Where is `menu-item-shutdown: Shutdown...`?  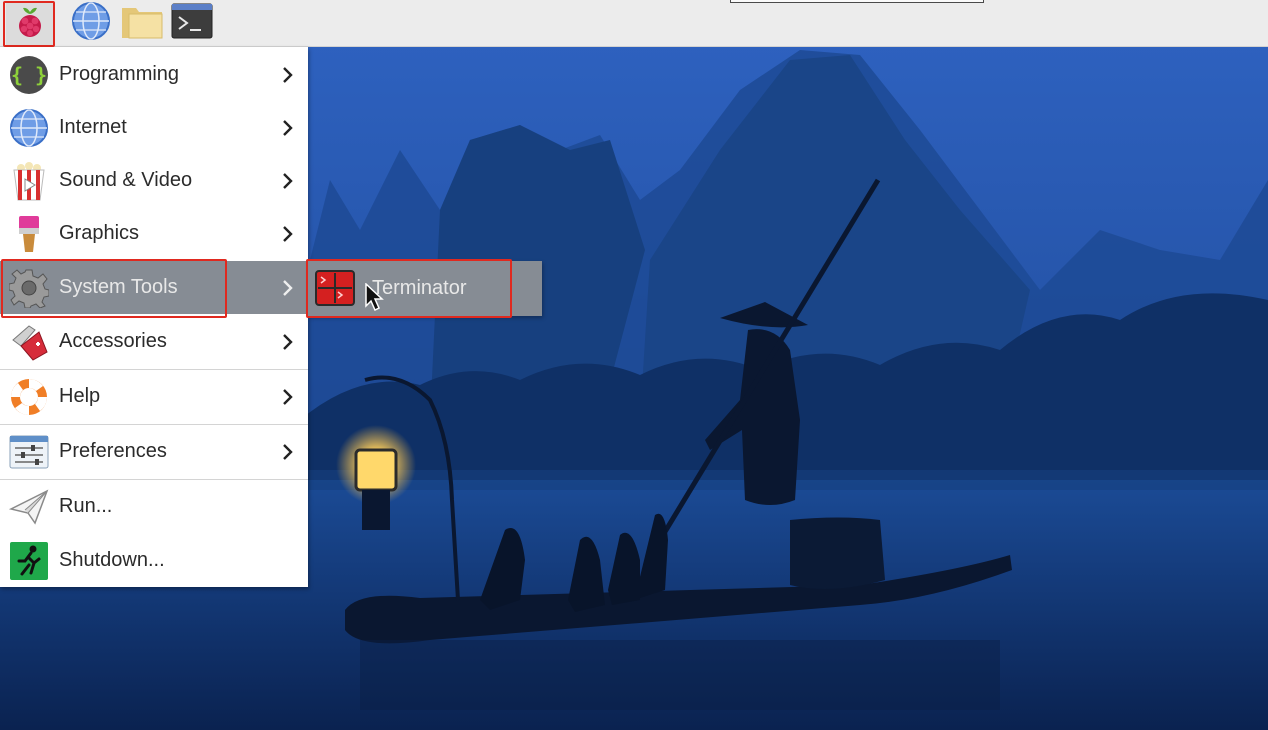
menu-item-shutdown: Shutdown... is located at coordinates (154, 560).